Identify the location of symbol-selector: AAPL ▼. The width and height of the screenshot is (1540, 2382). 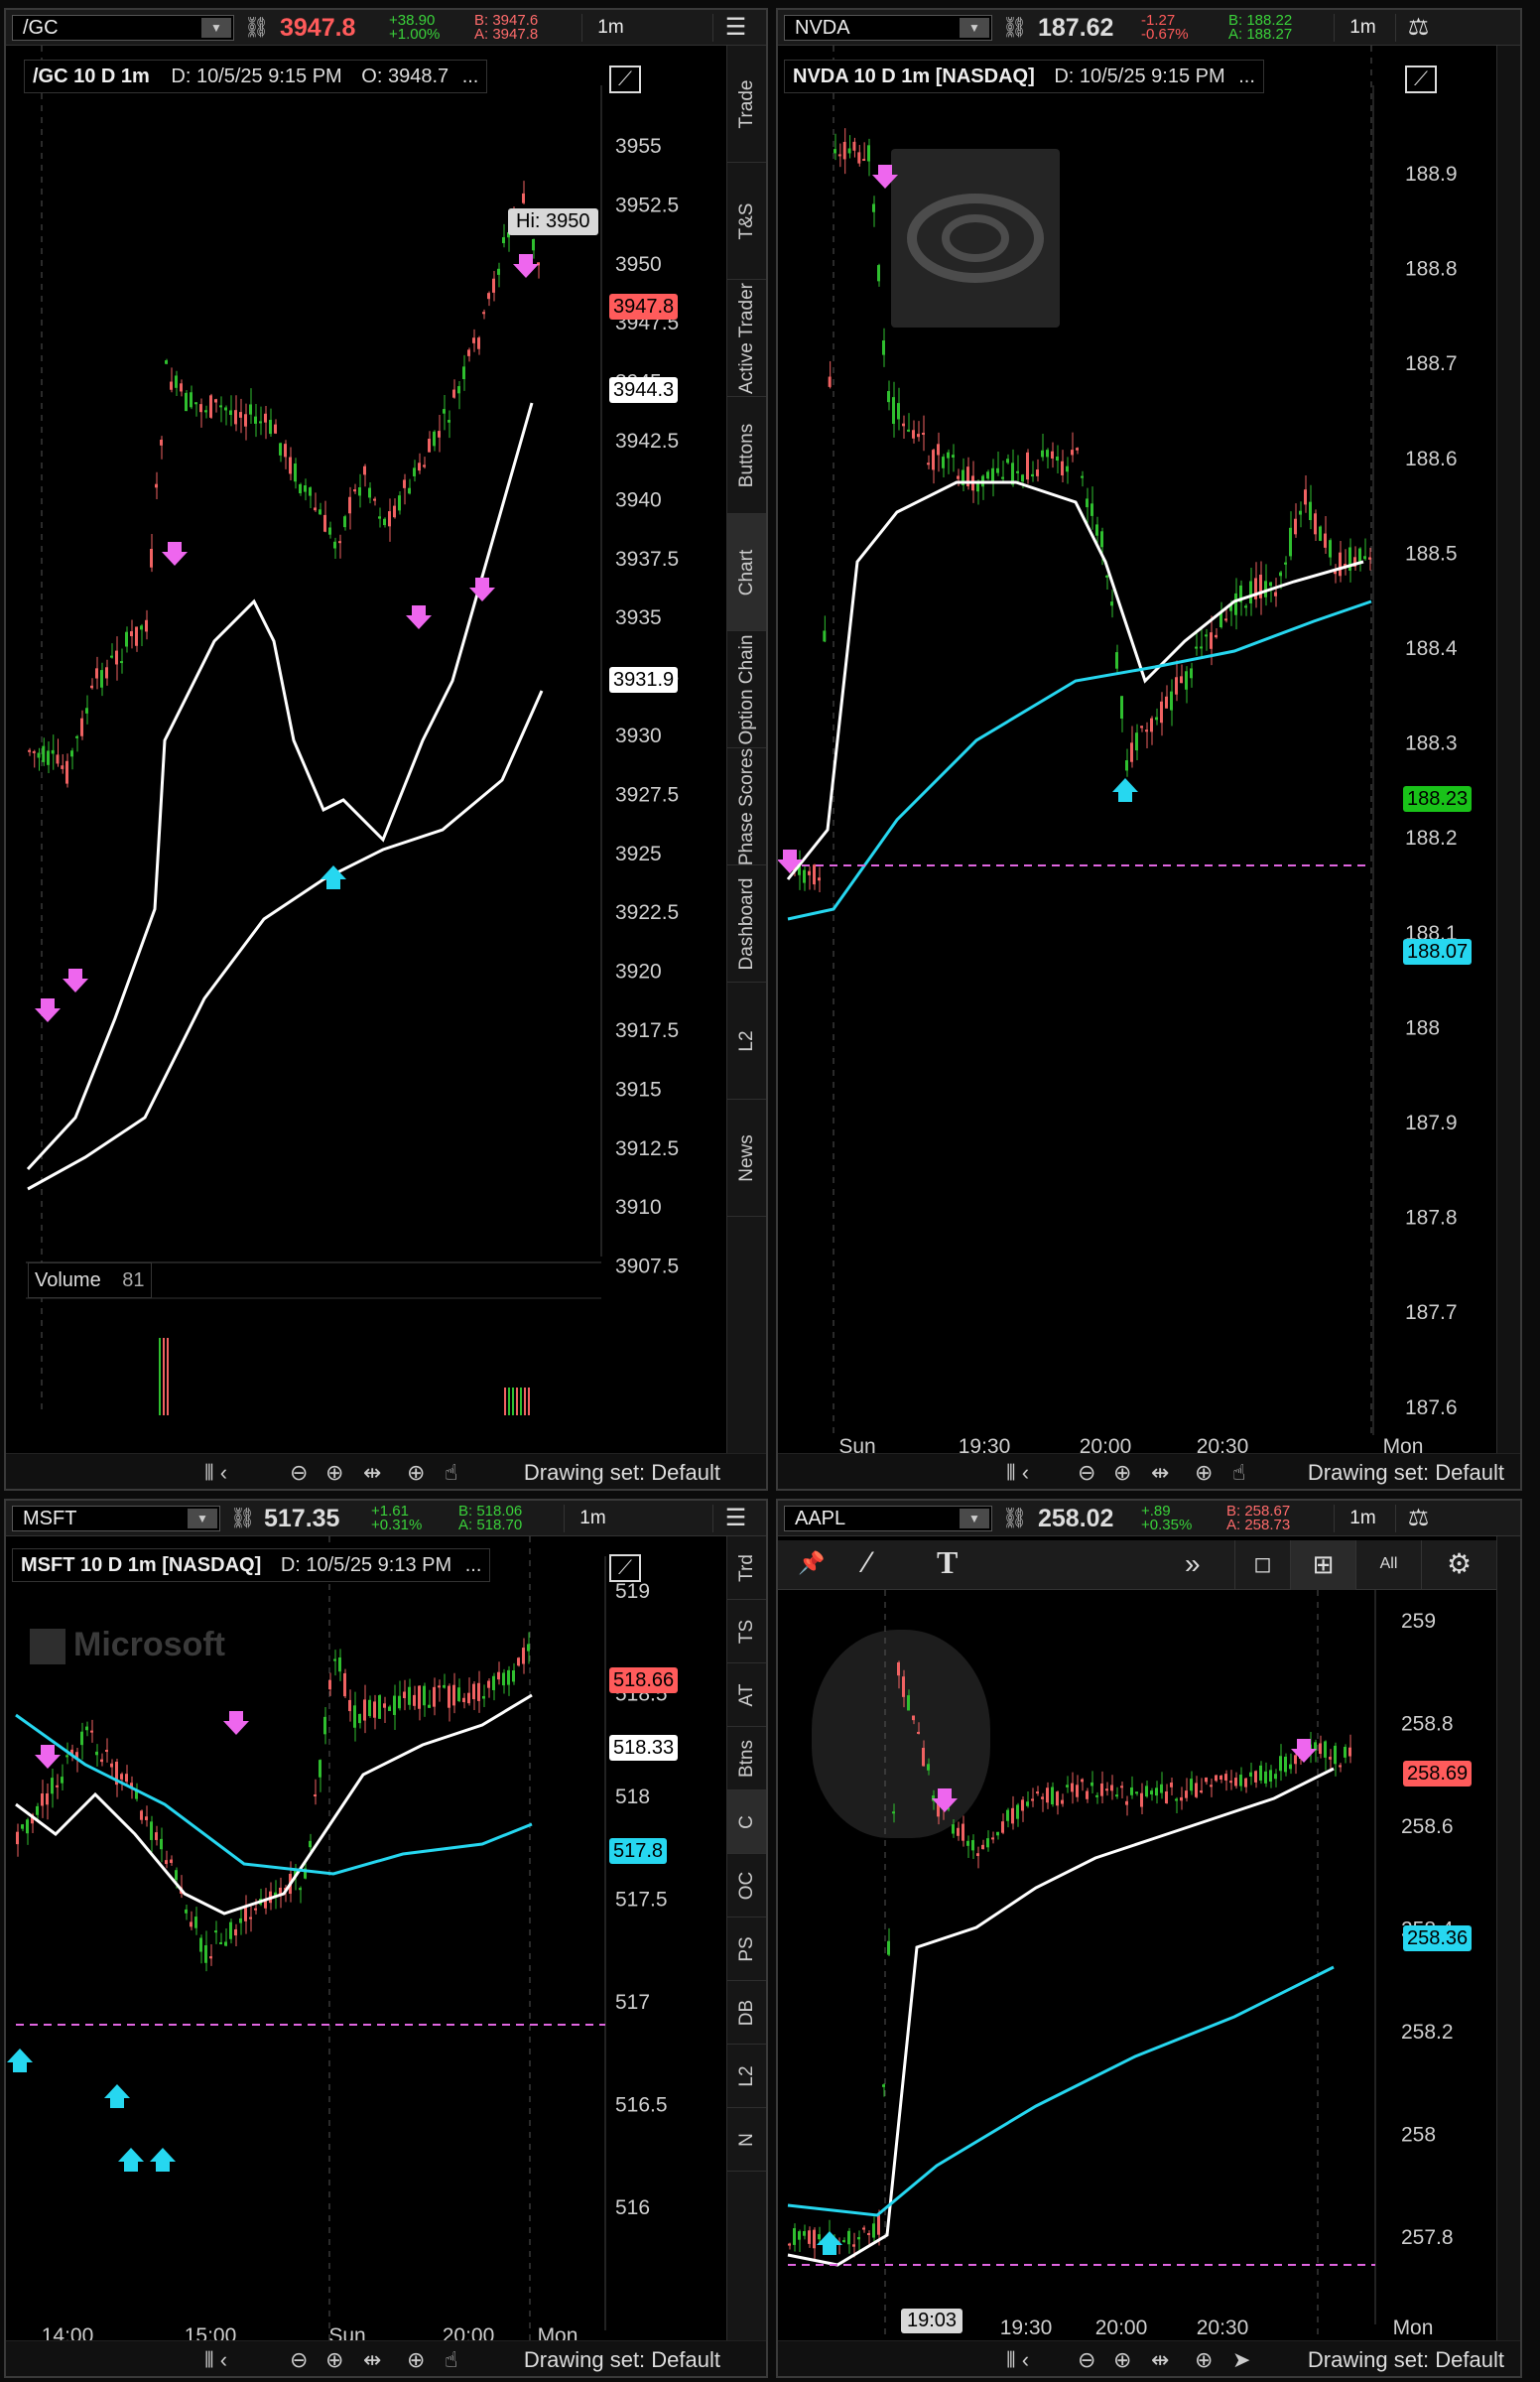
(888, 1519).